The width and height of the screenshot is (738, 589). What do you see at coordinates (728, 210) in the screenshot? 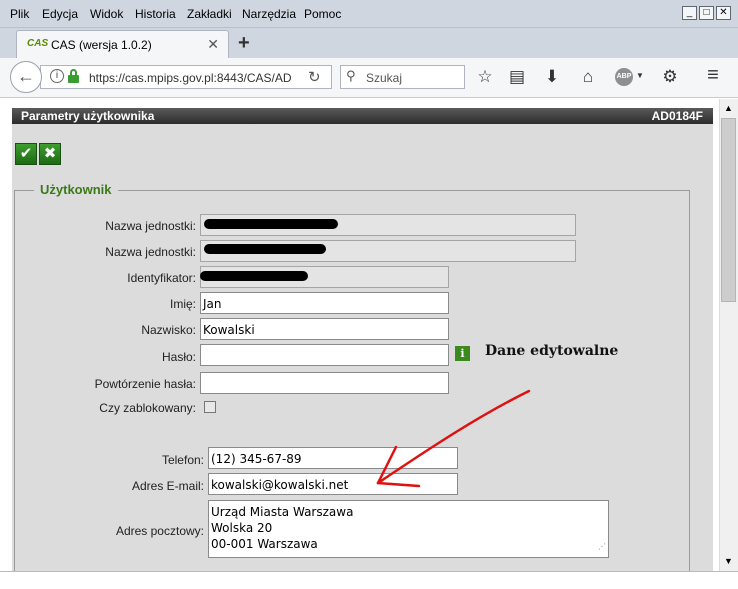
I see `scroll-thumb` at bounding box center [728, 210].